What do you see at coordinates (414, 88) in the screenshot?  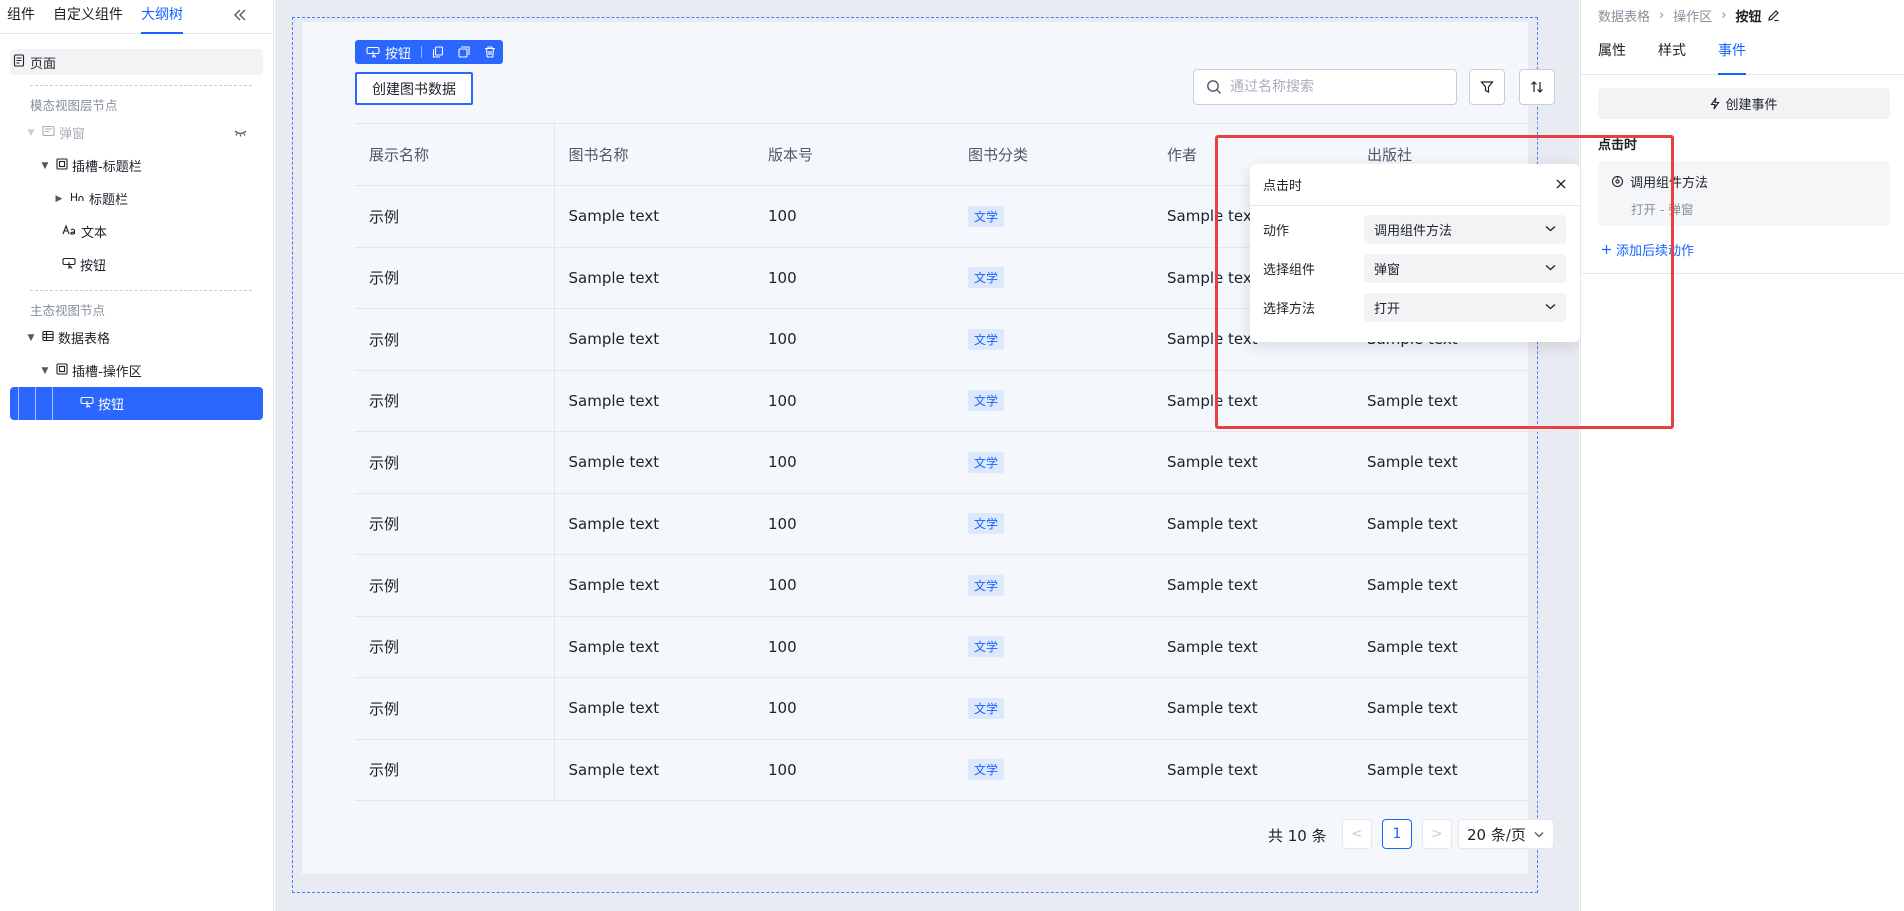 I see `create-book-data-button: 创建图书数据` at bounding box center [414, 88].